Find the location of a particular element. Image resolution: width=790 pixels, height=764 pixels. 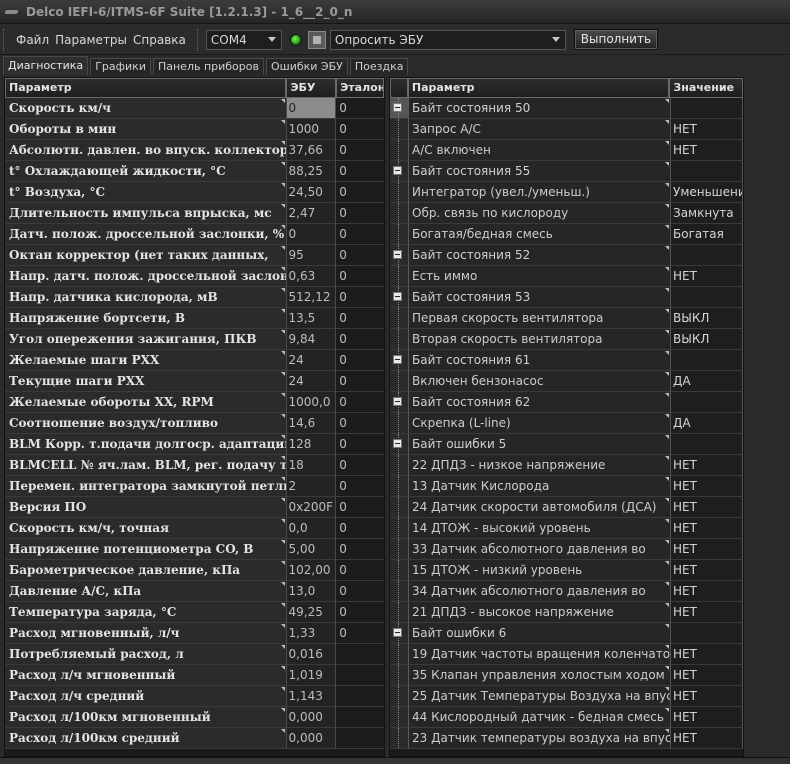

tree-item-row: Интегратор (увел./уменьш.) Уменьшени is located at coordinates (566, 192).